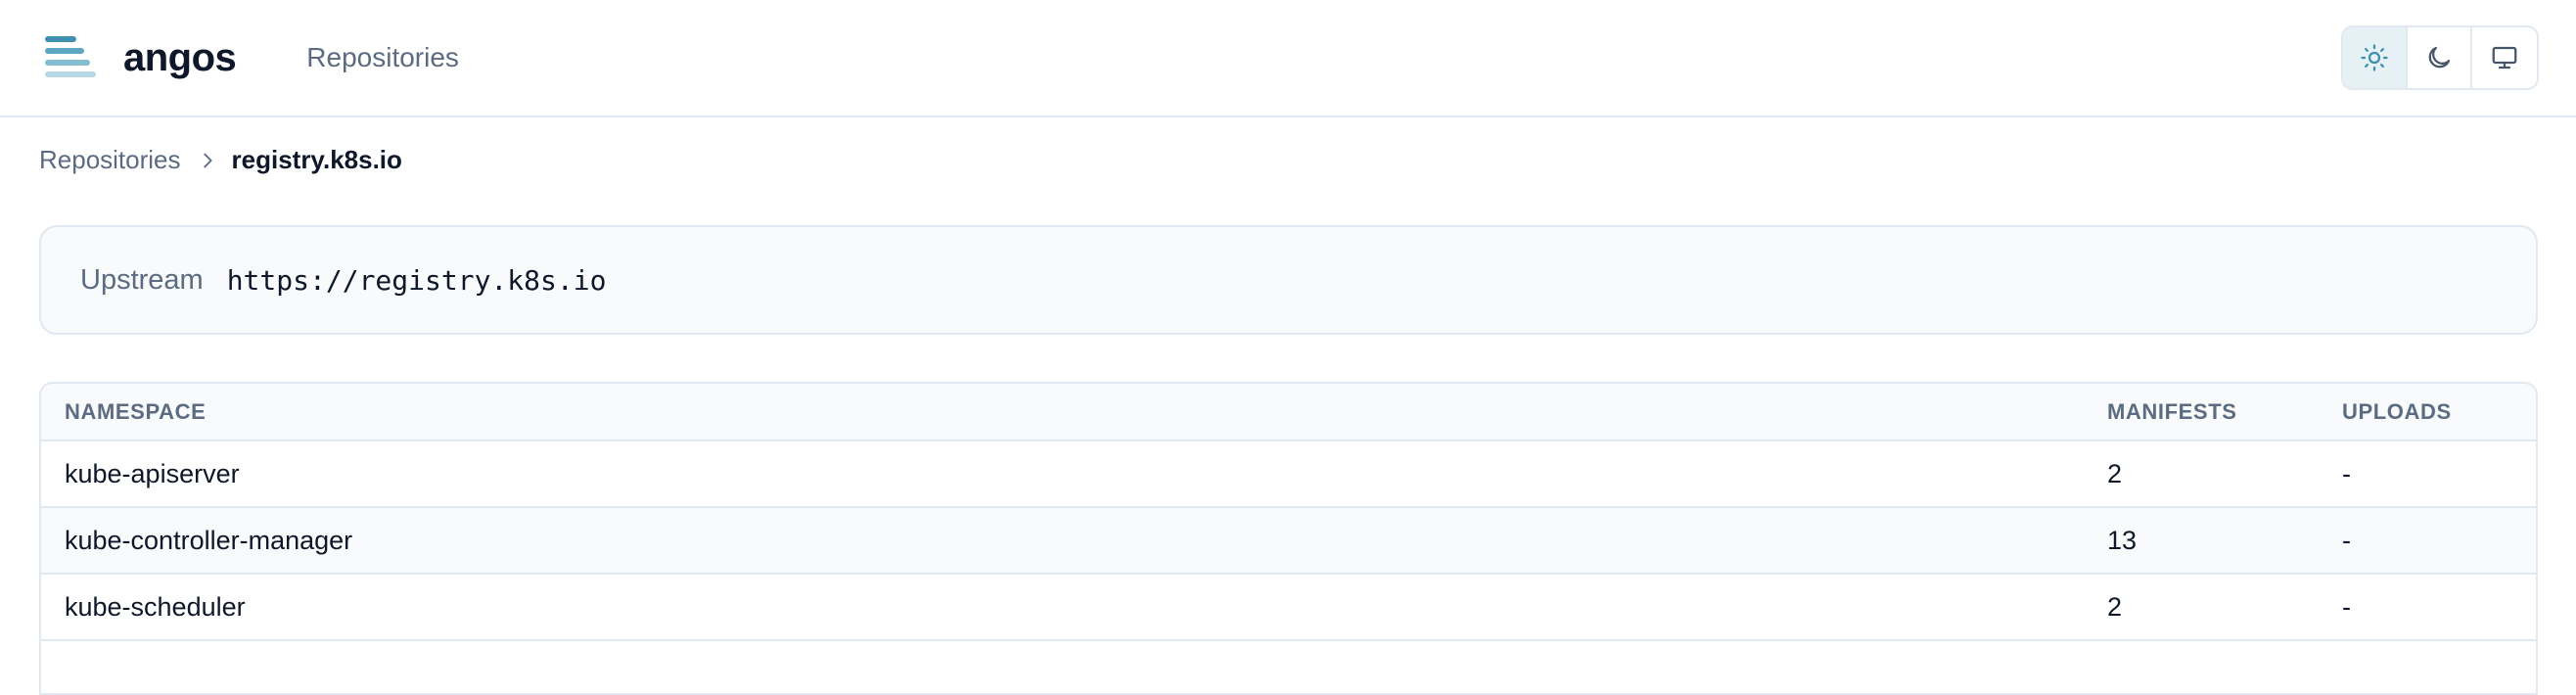  What do you see at coordinates (382, 58) in the screenshot?
I see `nav-link-repositories: Repositories` at bounding box center [382, 58].